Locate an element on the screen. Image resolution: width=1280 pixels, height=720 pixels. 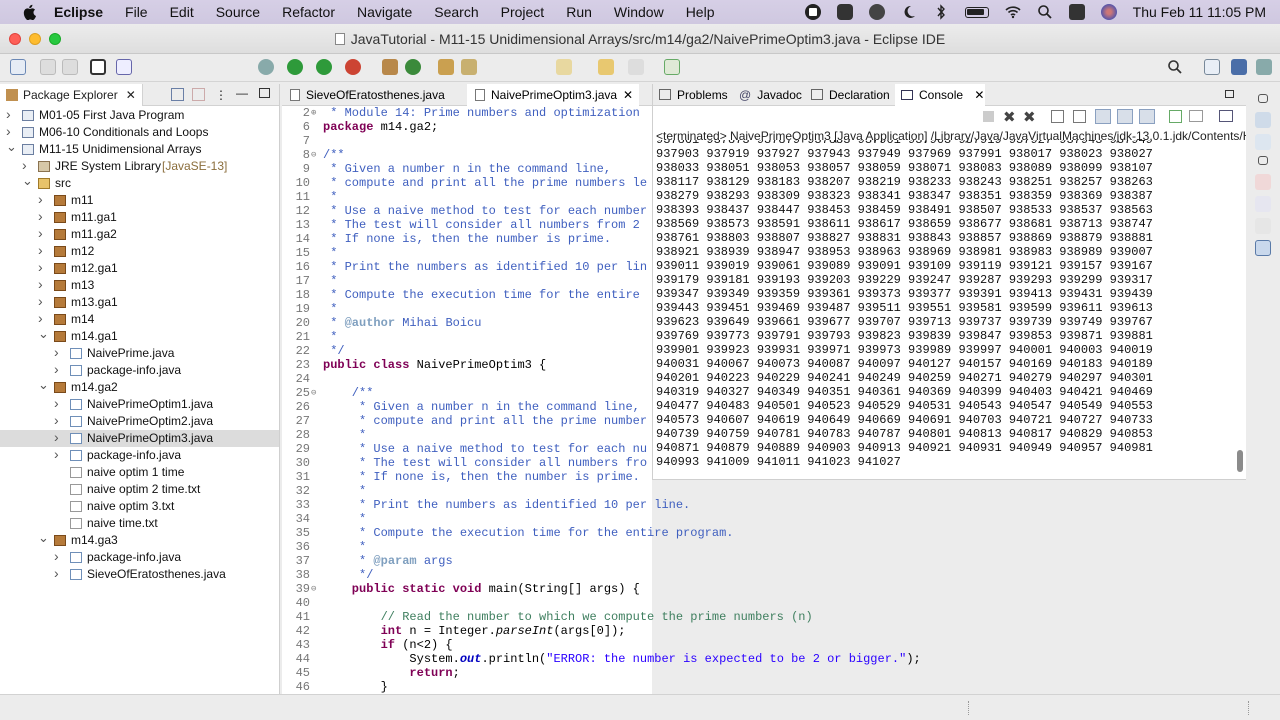
siri-icon is located at coordinates (1108, 12).